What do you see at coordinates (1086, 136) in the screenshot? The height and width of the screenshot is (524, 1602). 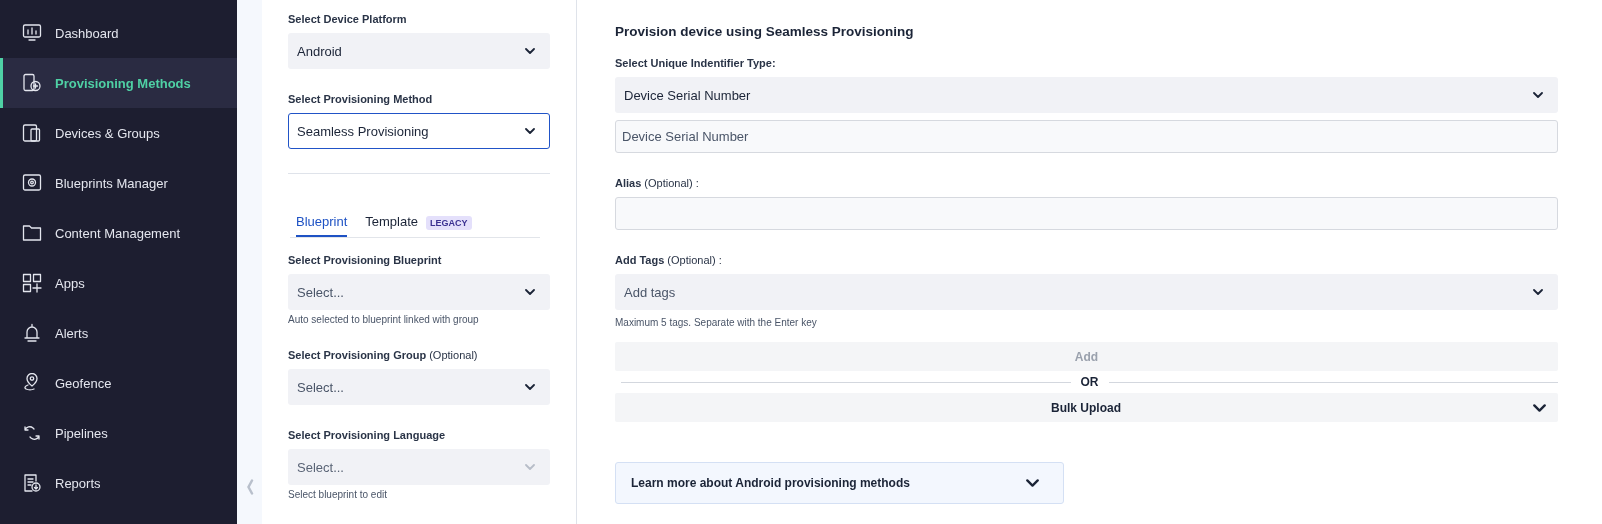 I see `input-field: Device Serial Number` at bounding box center [1086, 136].